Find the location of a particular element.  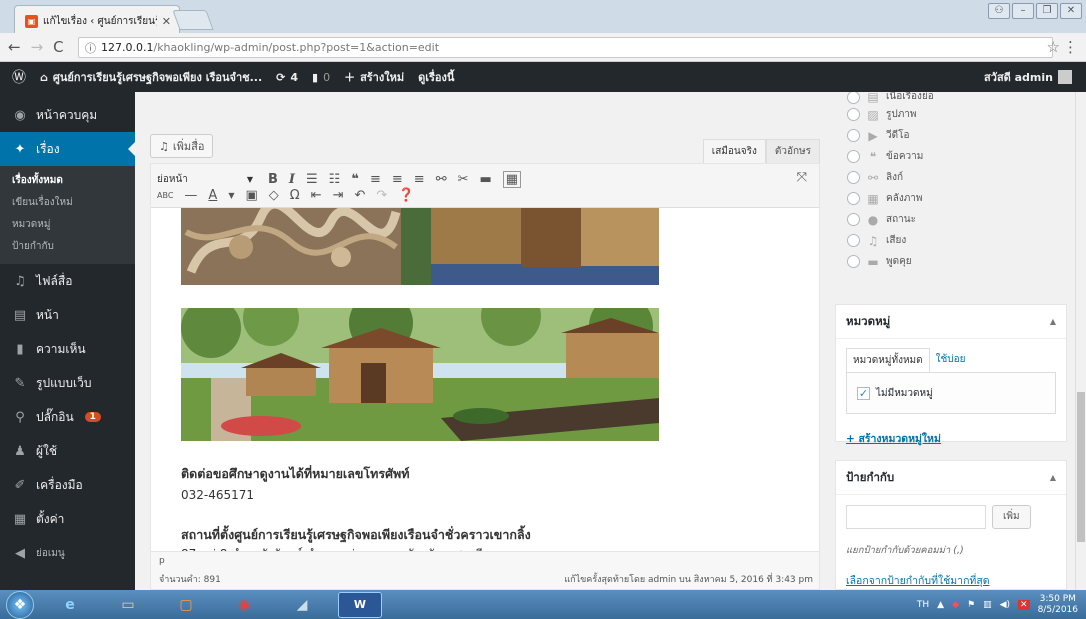

sidebar-item-tools: ✐ เครื่องมือ is located at coordinates (67, 485).